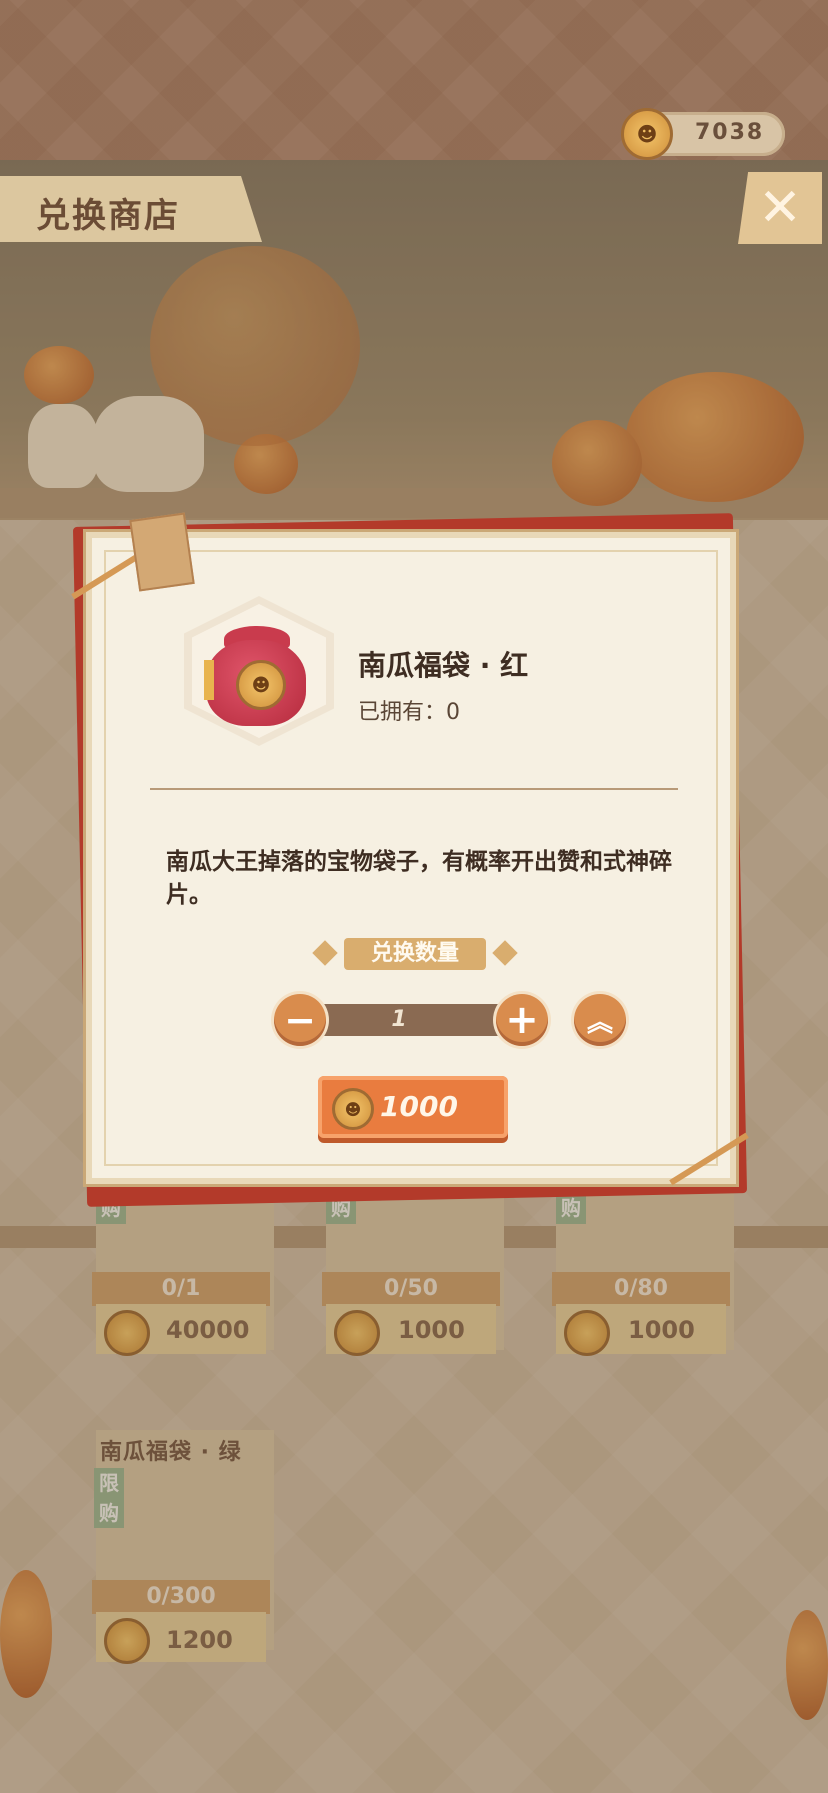 Image resolution: width=828 pixels, height=1793 pixels. What do you see at coordinates (108, 216) in the screenshot?
I see `shop-title: 兑换商店` at bounding box center [108, 216].